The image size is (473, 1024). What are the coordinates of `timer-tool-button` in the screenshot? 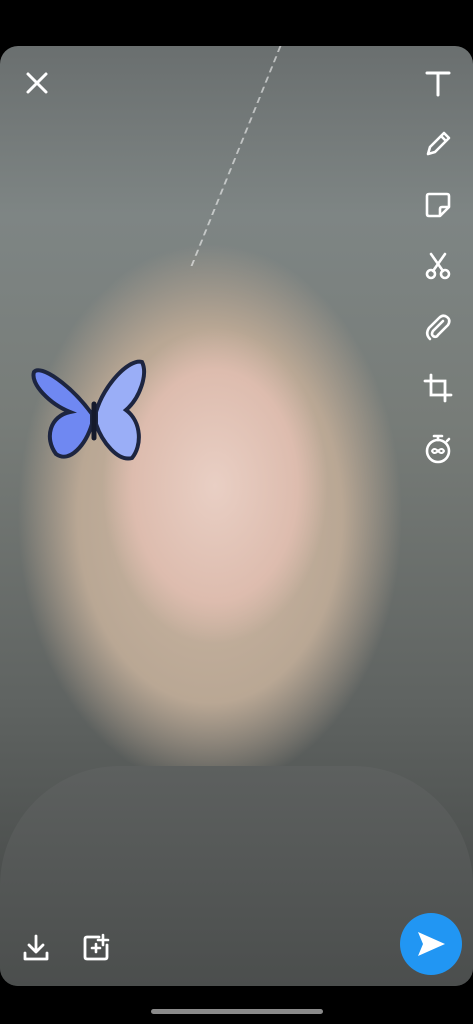 It's located at (438, 449).